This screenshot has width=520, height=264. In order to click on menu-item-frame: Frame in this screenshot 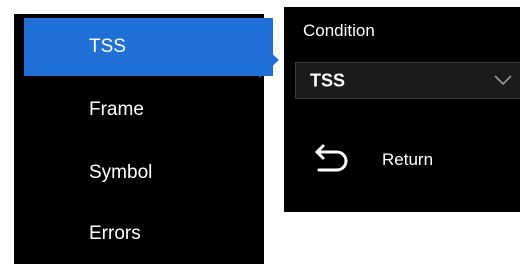, I will do `click(139, 110)`.